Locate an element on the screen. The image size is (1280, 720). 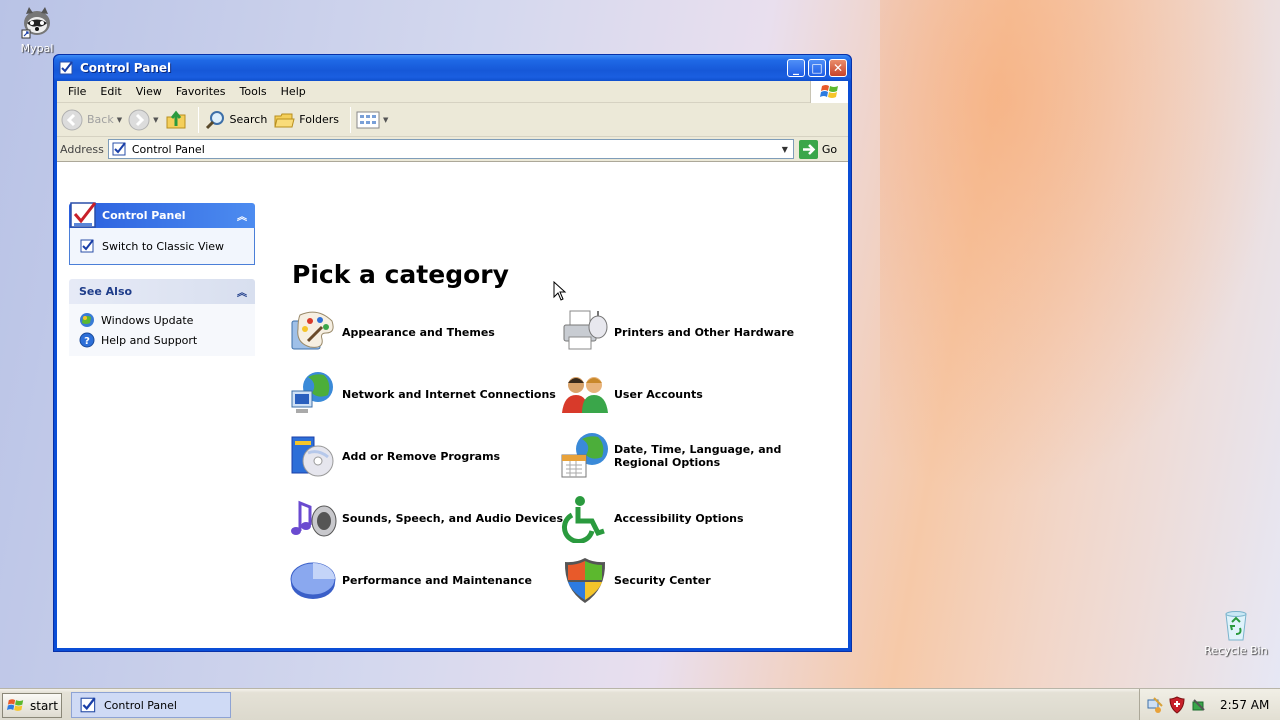
panel-title: Control Panel is located at coordinates (144, 215).